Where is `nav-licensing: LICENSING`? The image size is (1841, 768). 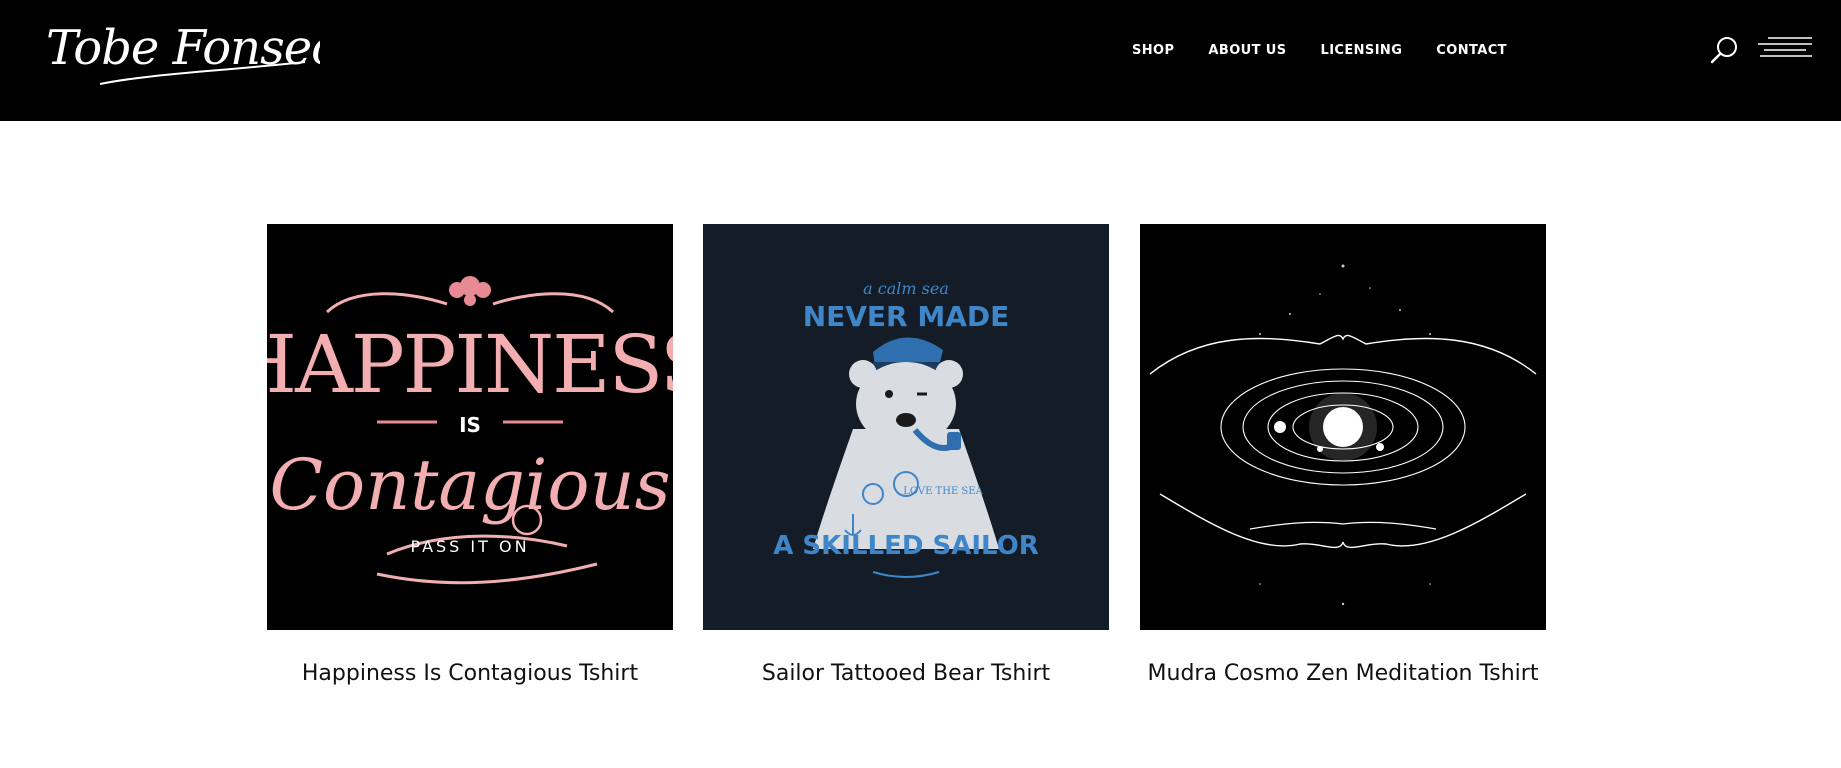 nav-licensing: LICENSING is located at coordinates (1362, 50).